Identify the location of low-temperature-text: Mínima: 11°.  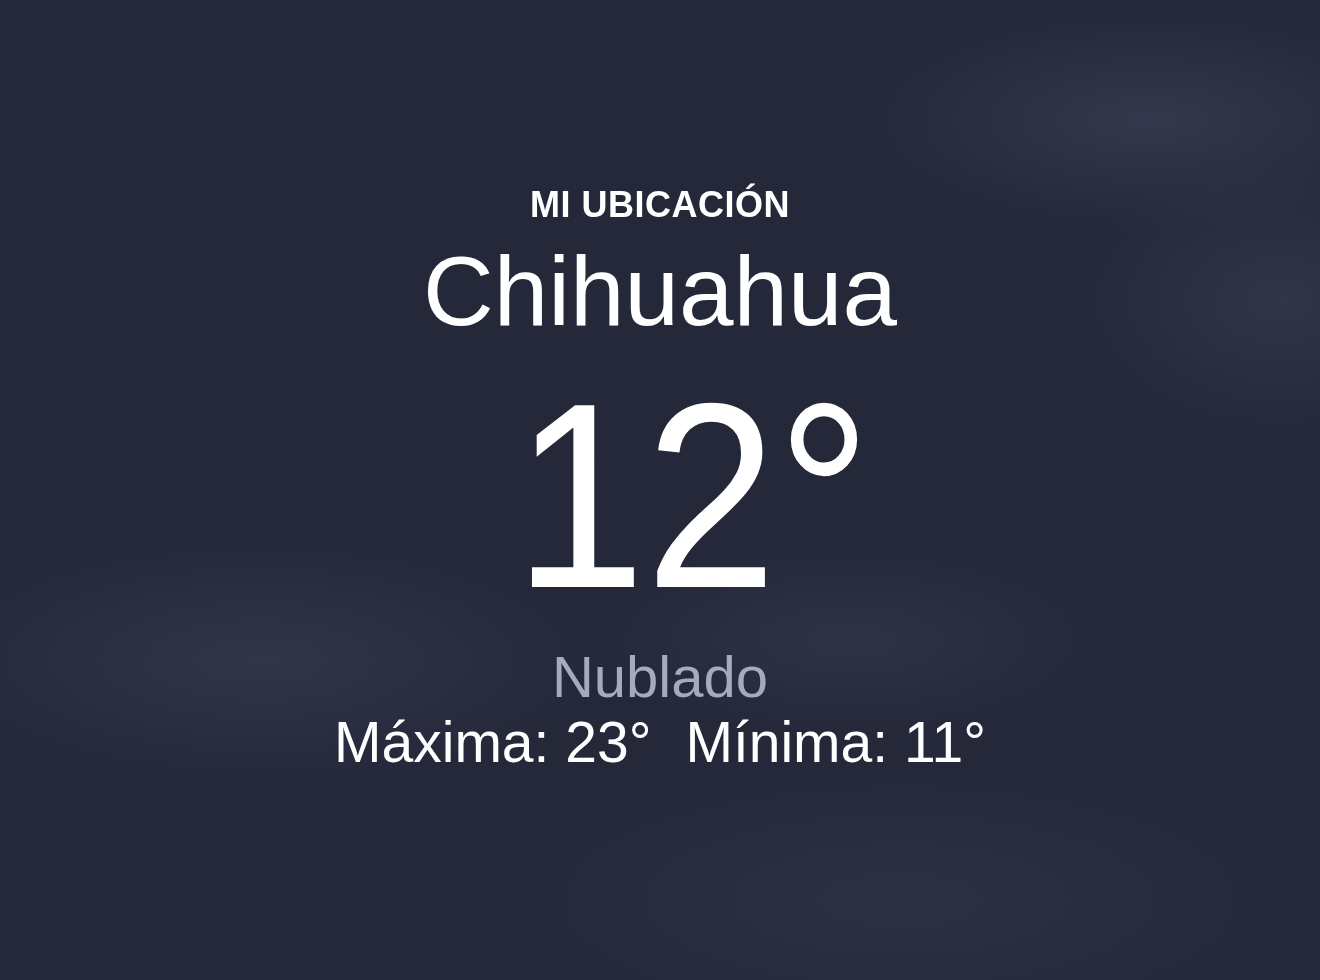
(835, 742).